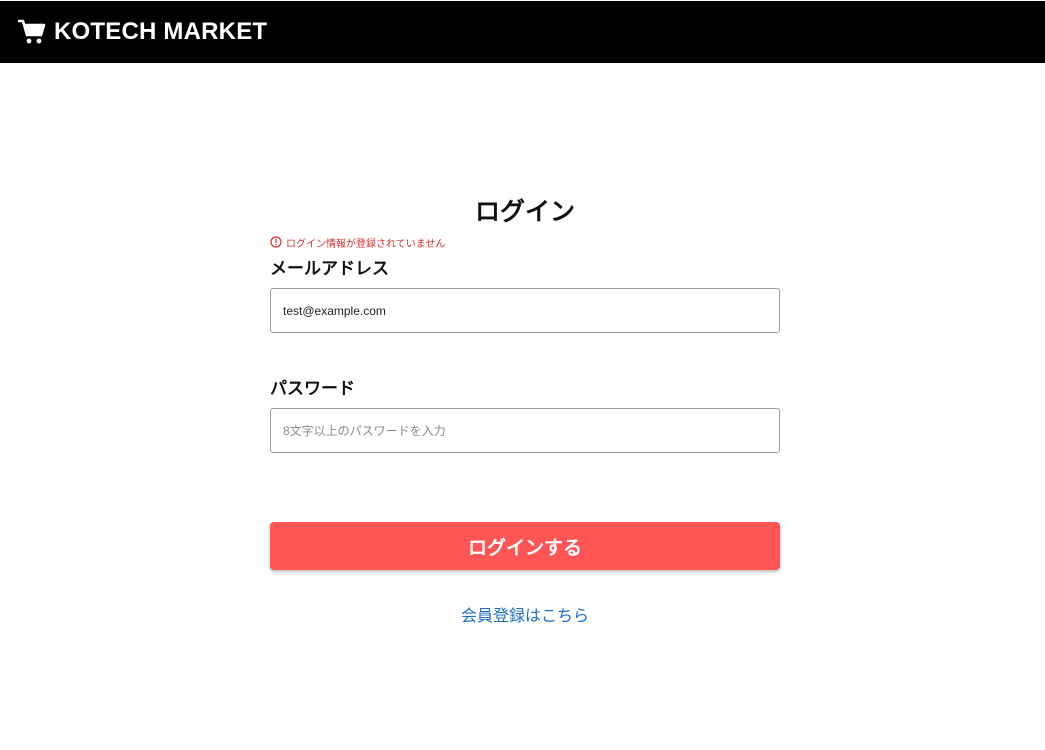  Describe the element at coordinates (525, 614) in the screenshot. I see `register-link: 会員登録はこちら` at that location.